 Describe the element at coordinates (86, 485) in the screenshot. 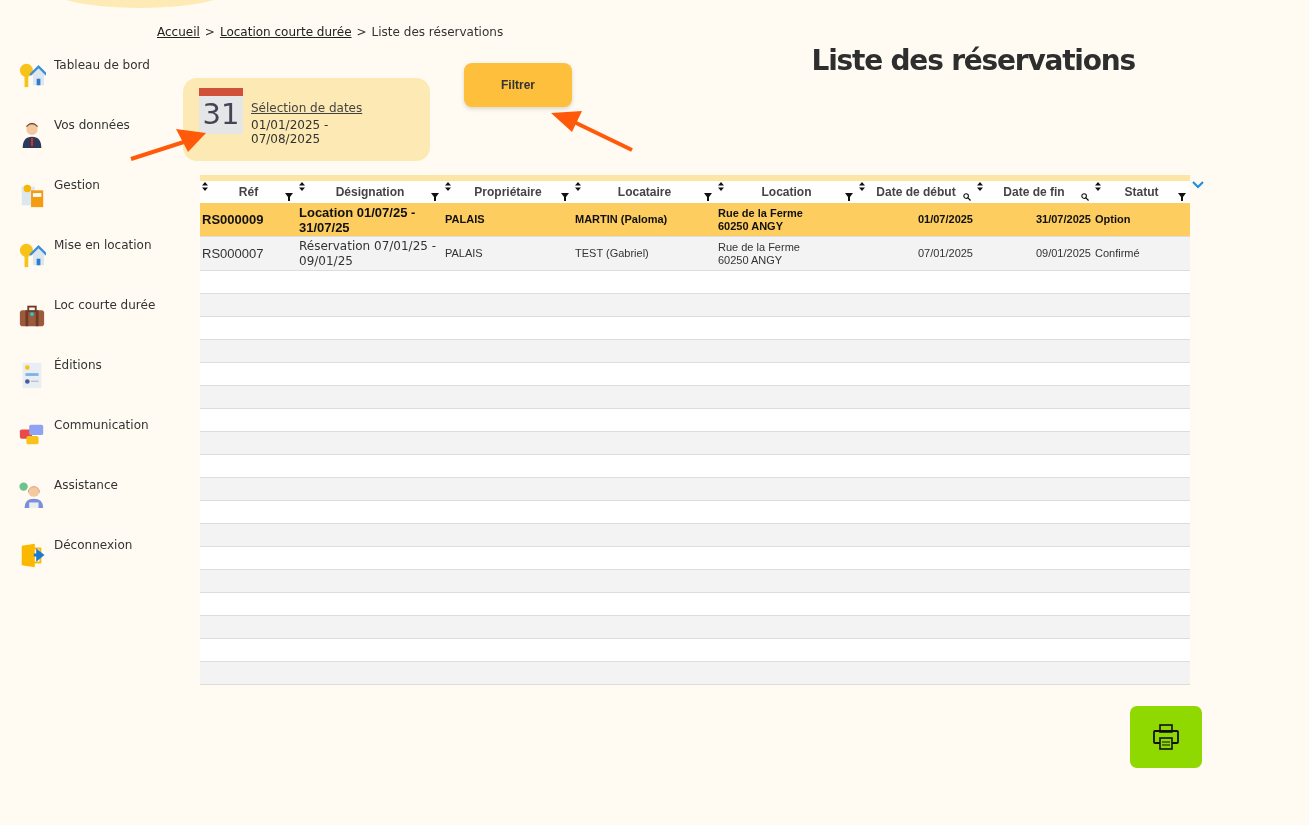

I see `sidebar-item: Assistance` at that location.